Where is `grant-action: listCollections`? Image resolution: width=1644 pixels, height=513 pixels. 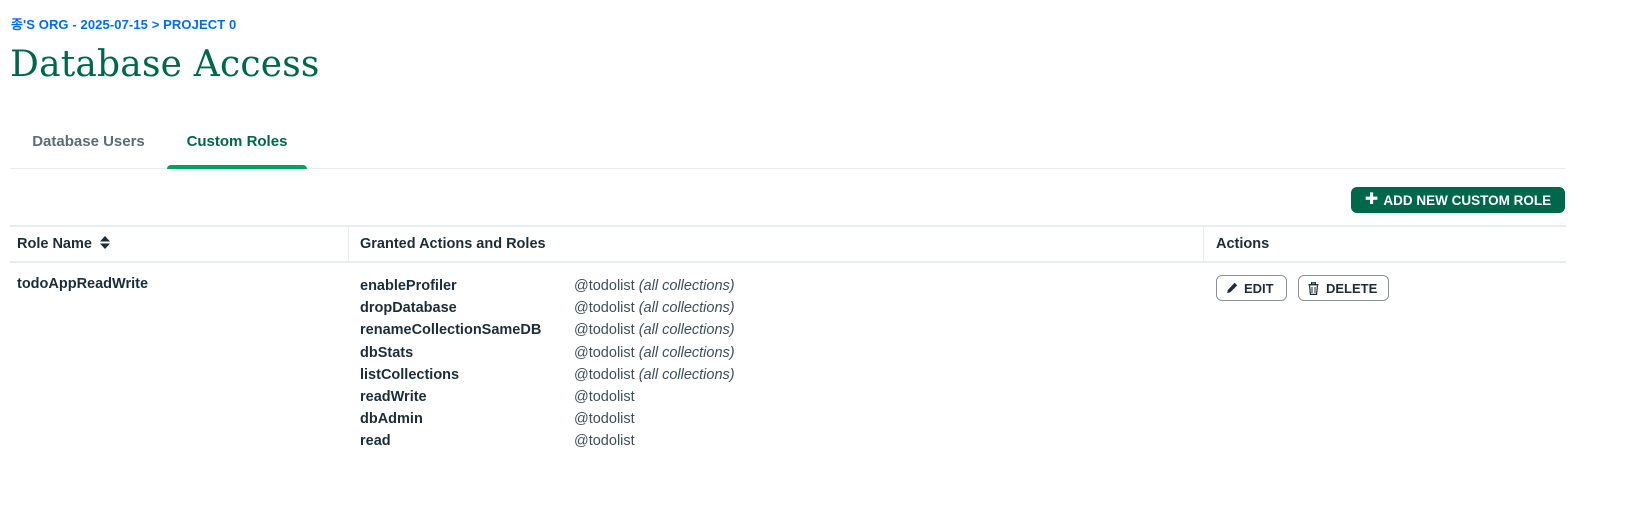
grant-action: listCollections is located at coordinates (410, 374).